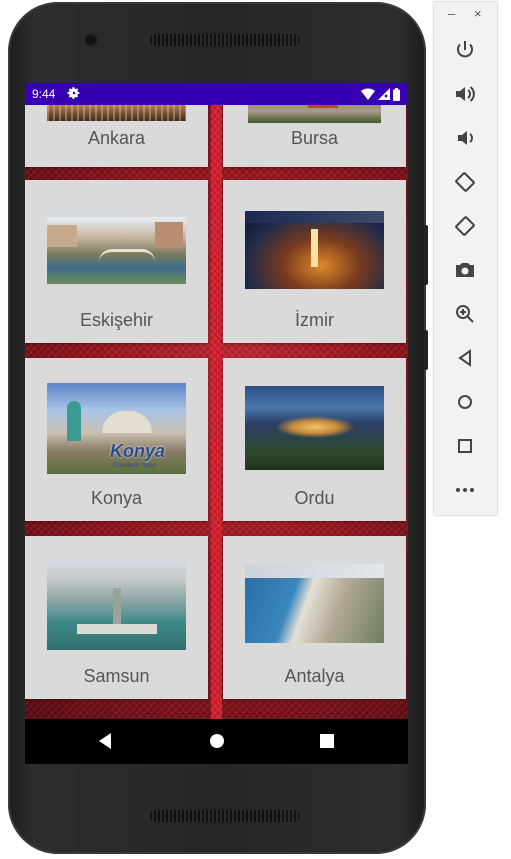  Describe the element at coordinates (465, 314) in the screenshot. I see `zoom-icon` at that location.